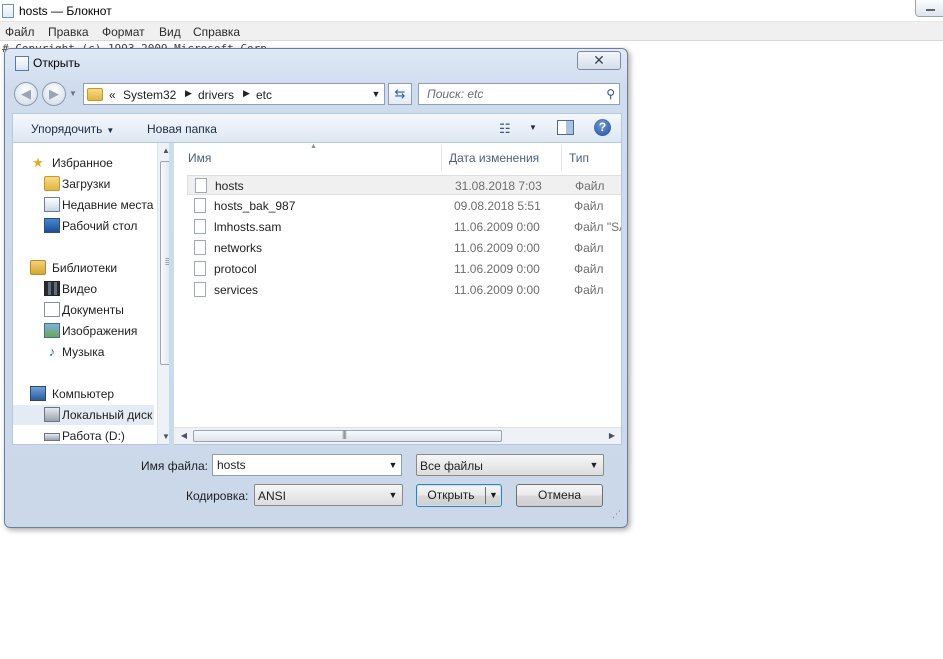  I want to click on nav-scrollbar: ▲ == ▼, so click(163, 293).